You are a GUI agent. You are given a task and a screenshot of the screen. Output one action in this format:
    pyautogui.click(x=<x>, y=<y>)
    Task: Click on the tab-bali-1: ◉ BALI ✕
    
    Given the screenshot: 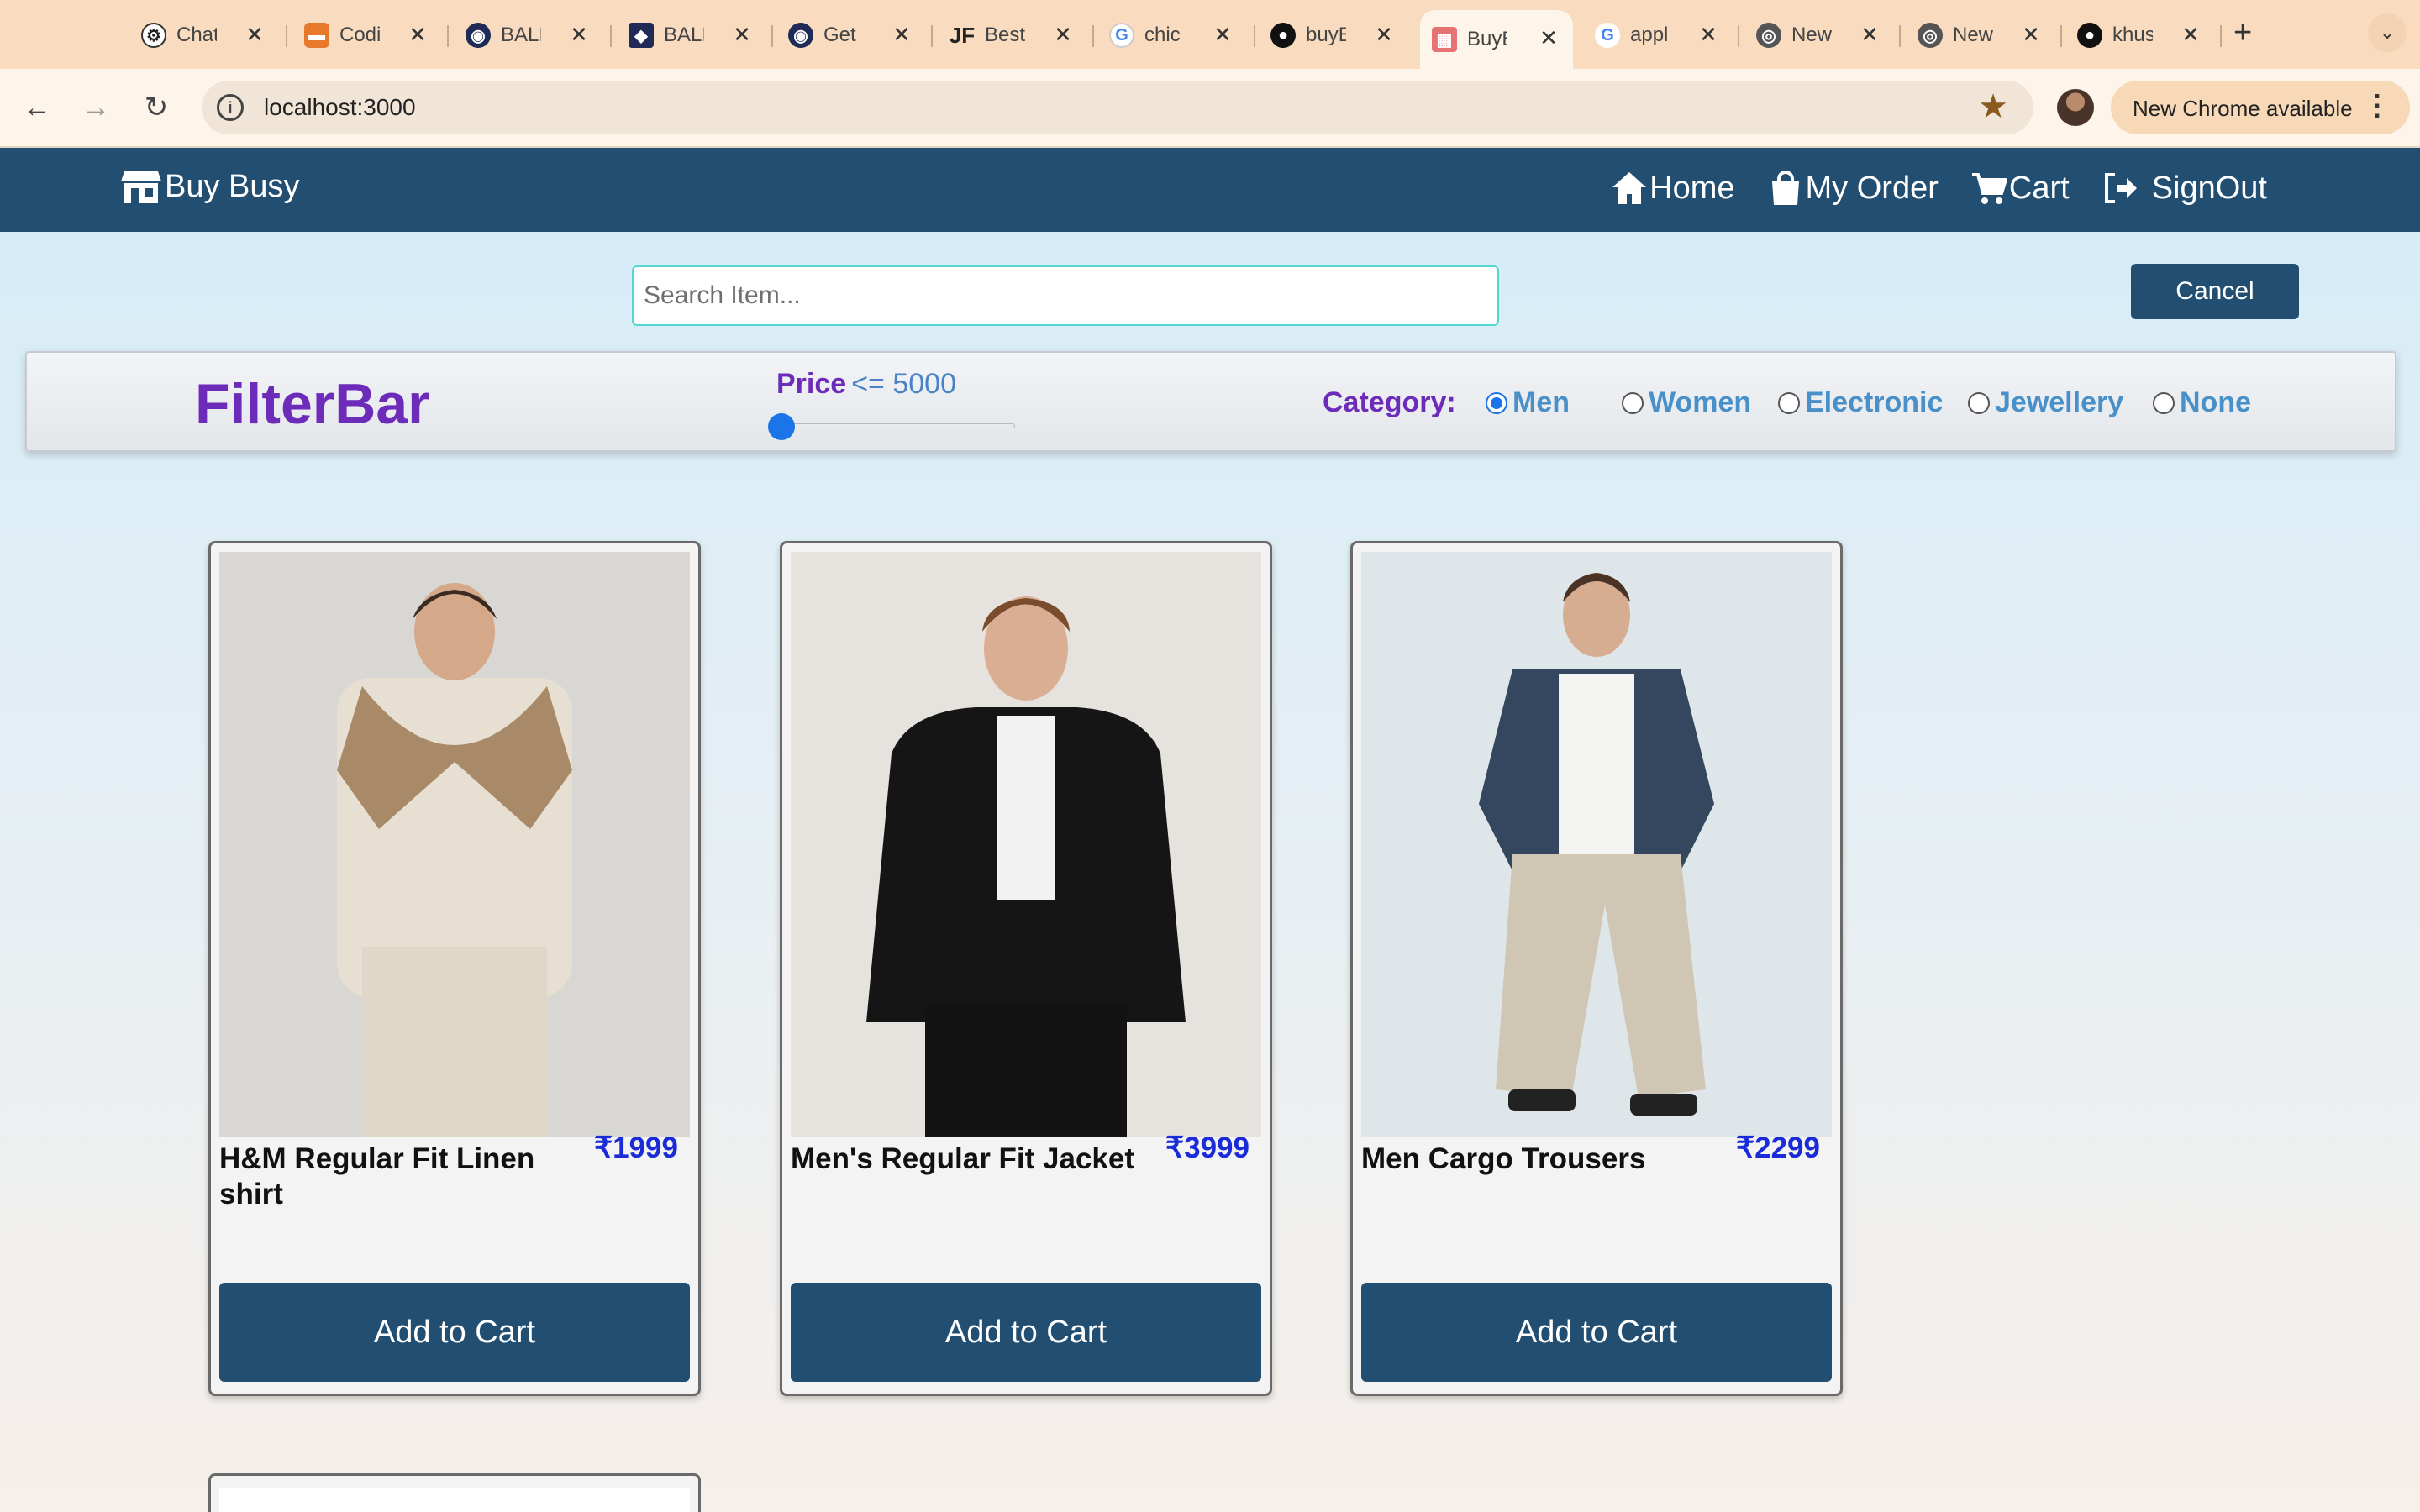 What is the action you would take?
    pyautogui.click(x=529, y=35)
    